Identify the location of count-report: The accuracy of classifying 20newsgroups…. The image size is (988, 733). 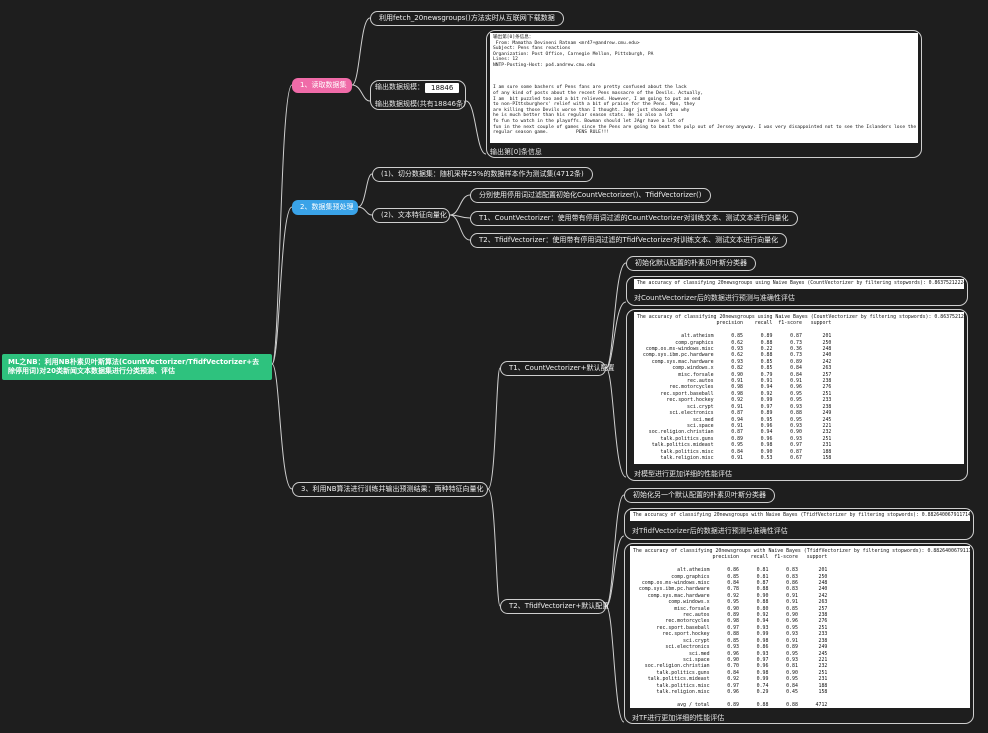
(799, 388).